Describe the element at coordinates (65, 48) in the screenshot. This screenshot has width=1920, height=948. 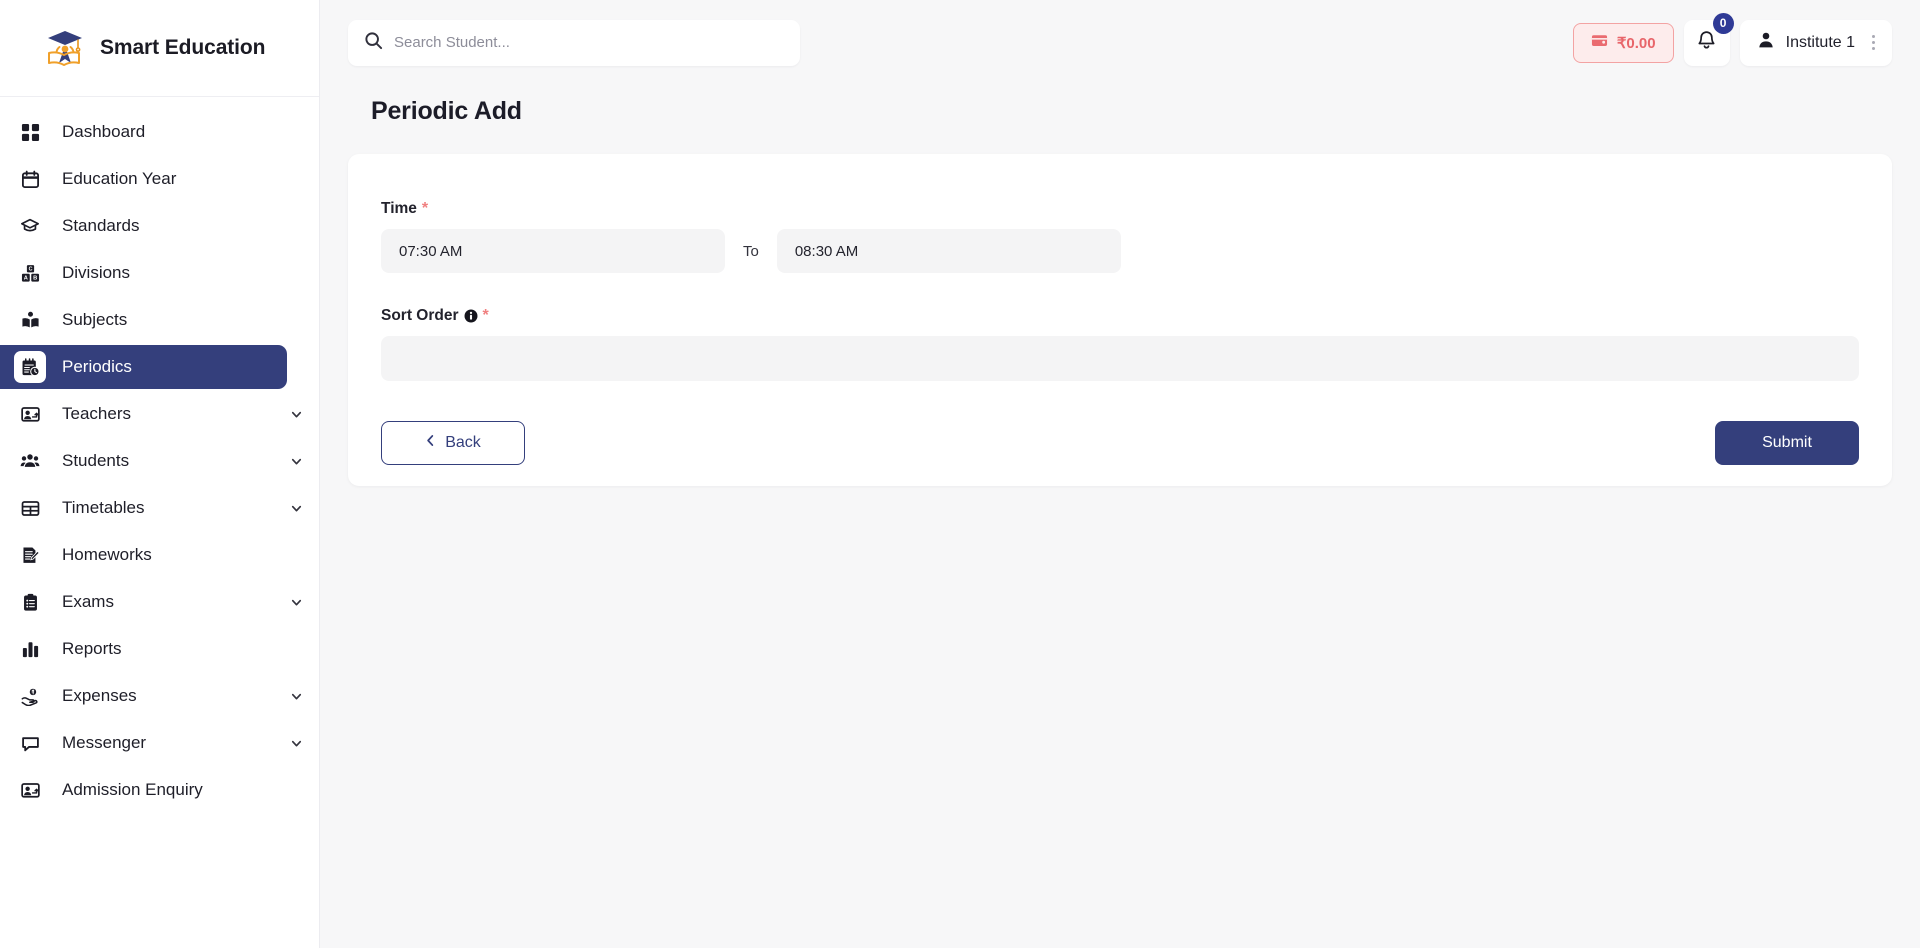
I see `graduation-cap-book-logo` at that location.